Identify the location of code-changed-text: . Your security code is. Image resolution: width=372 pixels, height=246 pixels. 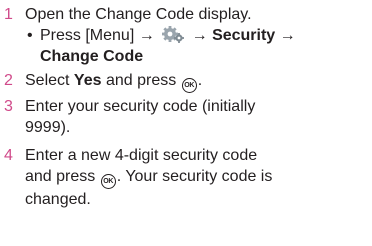
(194, 176).